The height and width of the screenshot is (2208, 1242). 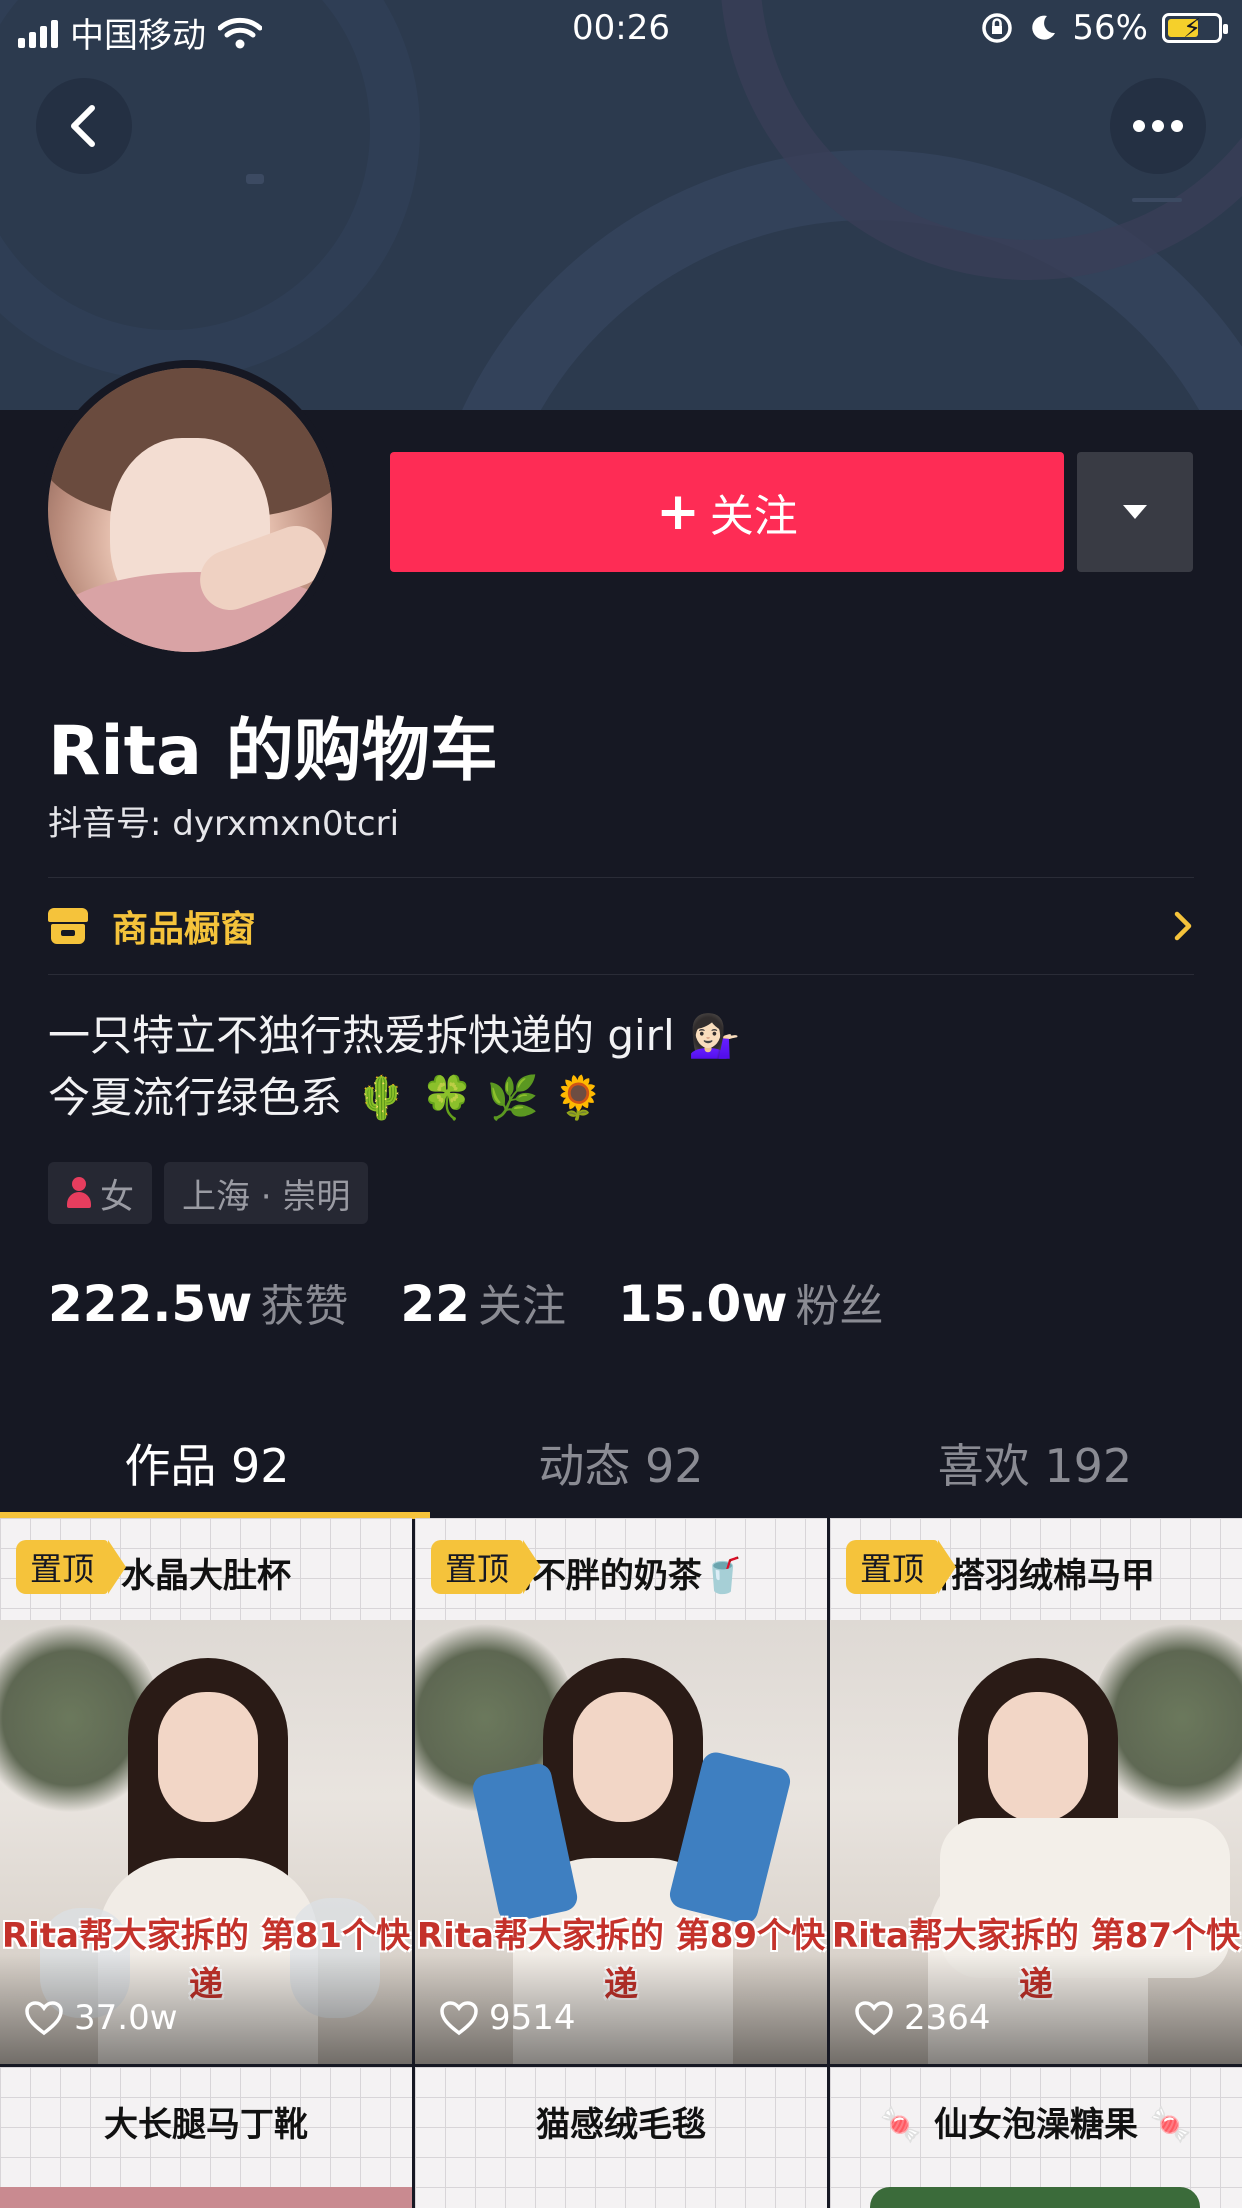 I want to click on triangle-down-icon, so click(x=1135, y=512).